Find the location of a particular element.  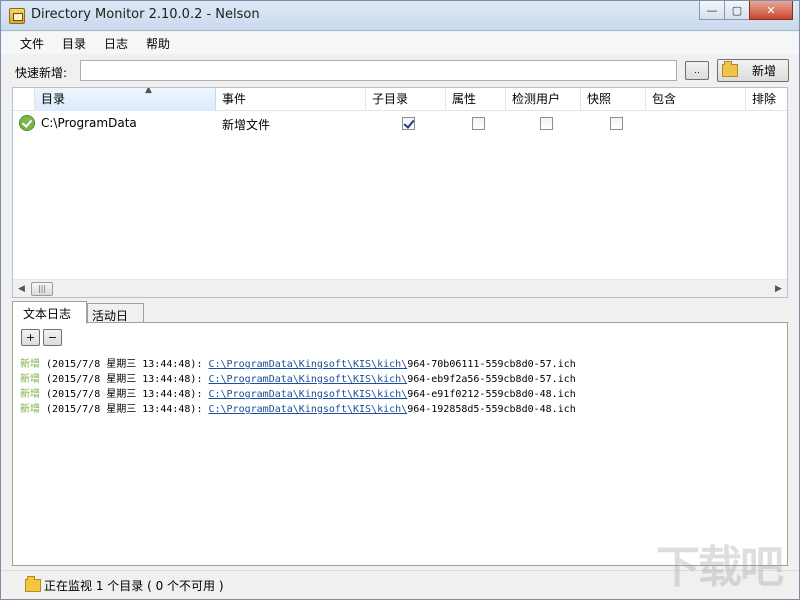

ok-check-icon is located at coordinates (27, 123).